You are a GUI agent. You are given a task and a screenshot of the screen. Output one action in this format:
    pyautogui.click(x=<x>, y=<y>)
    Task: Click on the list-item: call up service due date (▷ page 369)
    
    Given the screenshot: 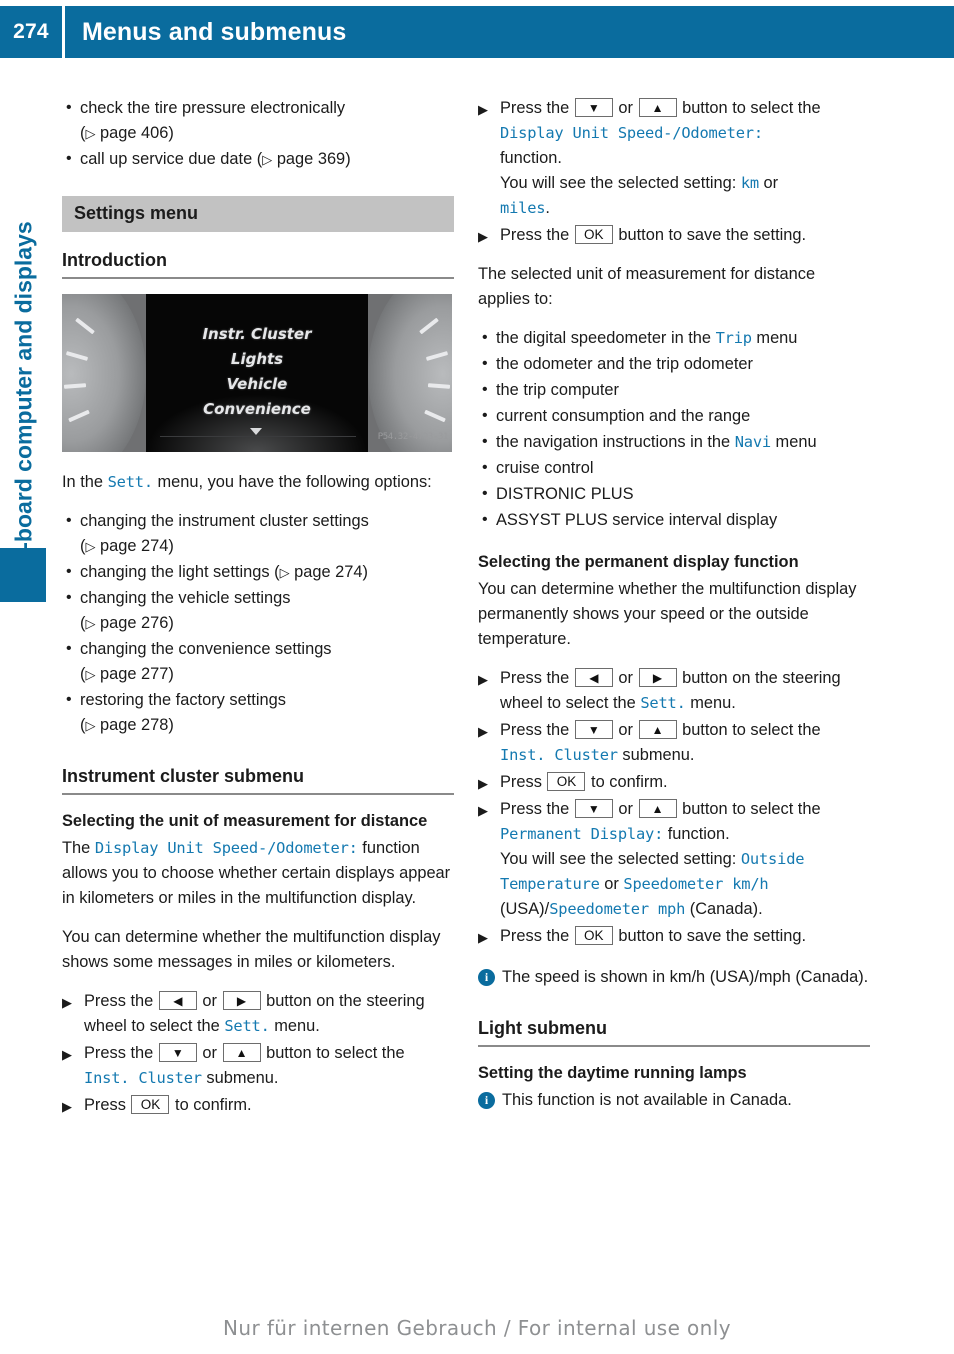 What is the action you would take?
    pyautogui.click(x=258, y=159)
    